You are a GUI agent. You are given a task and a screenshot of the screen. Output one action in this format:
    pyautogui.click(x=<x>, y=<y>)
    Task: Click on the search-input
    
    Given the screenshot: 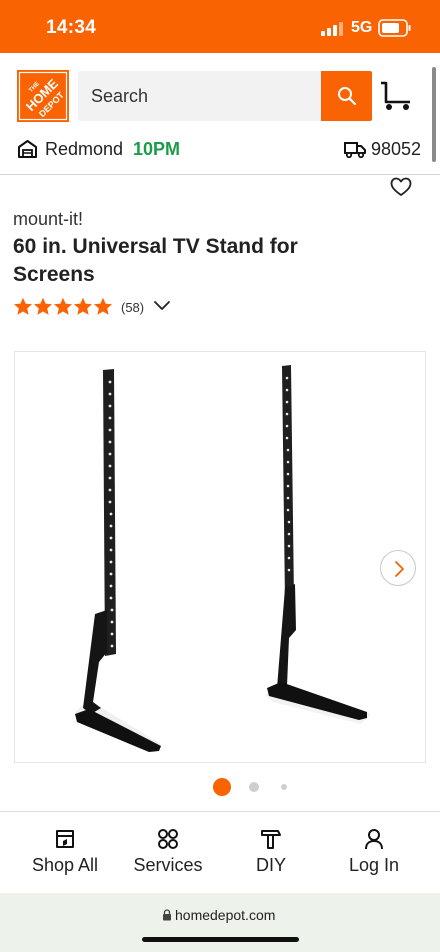 What is the action you would take?
    pyautogui.click(x=199, y=96)
    